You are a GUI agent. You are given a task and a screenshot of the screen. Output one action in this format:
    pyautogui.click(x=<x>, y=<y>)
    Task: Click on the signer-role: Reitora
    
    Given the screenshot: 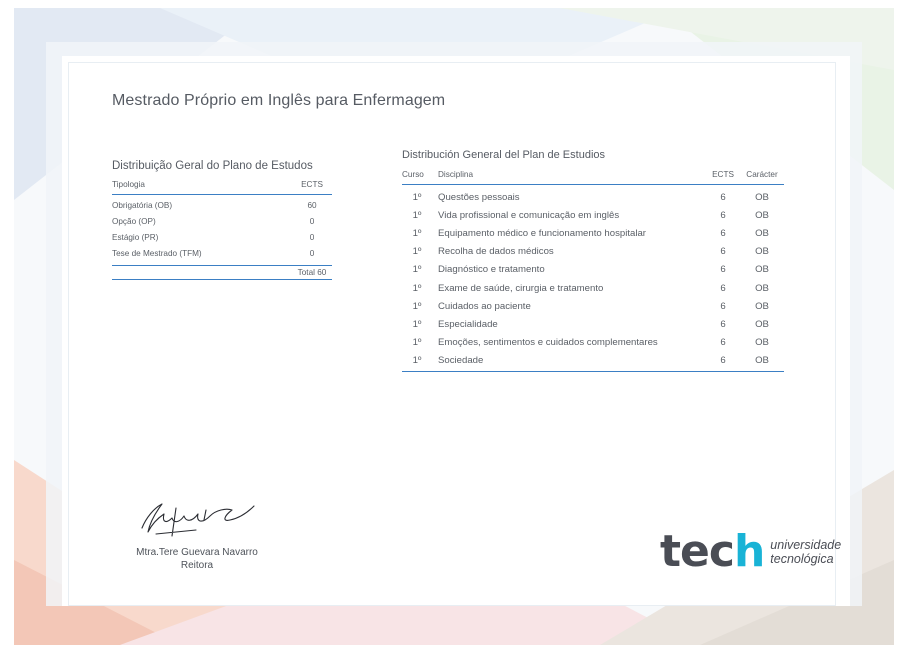 What is the action you would take?
    pyautogui.click(x=197, y=565)
    